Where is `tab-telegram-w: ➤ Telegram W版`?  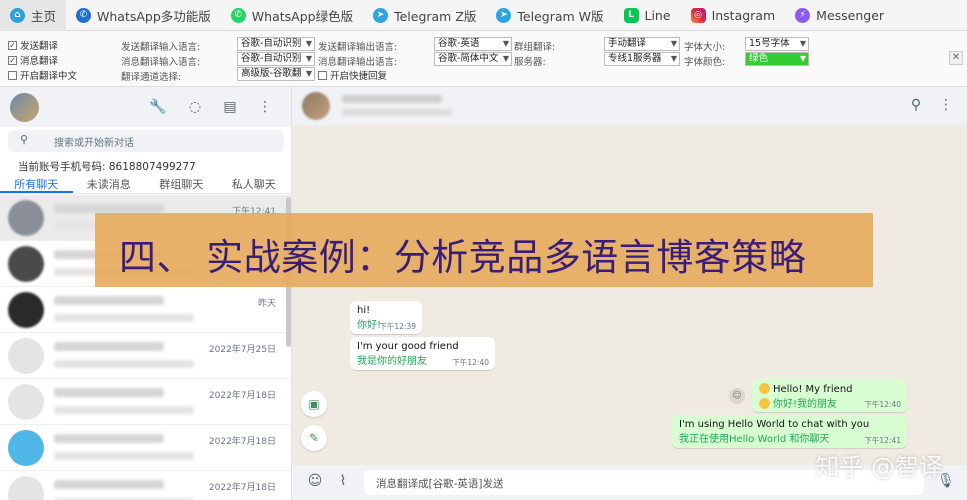
tab-telegram-w: ➤ Telegram W版 is located at coordinates (549, 15).